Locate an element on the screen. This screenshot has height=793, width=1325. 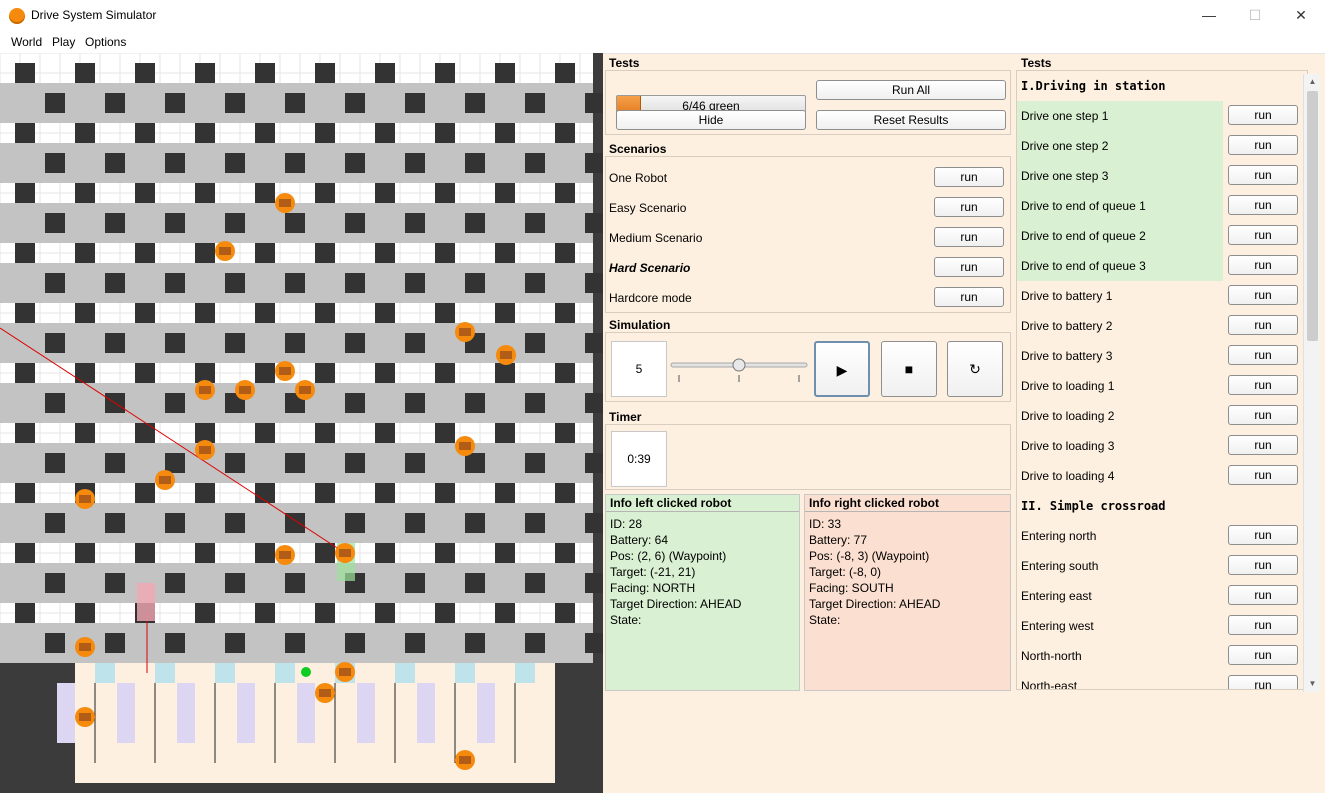
hide-button: Hide is located at coordinates (711, 120).